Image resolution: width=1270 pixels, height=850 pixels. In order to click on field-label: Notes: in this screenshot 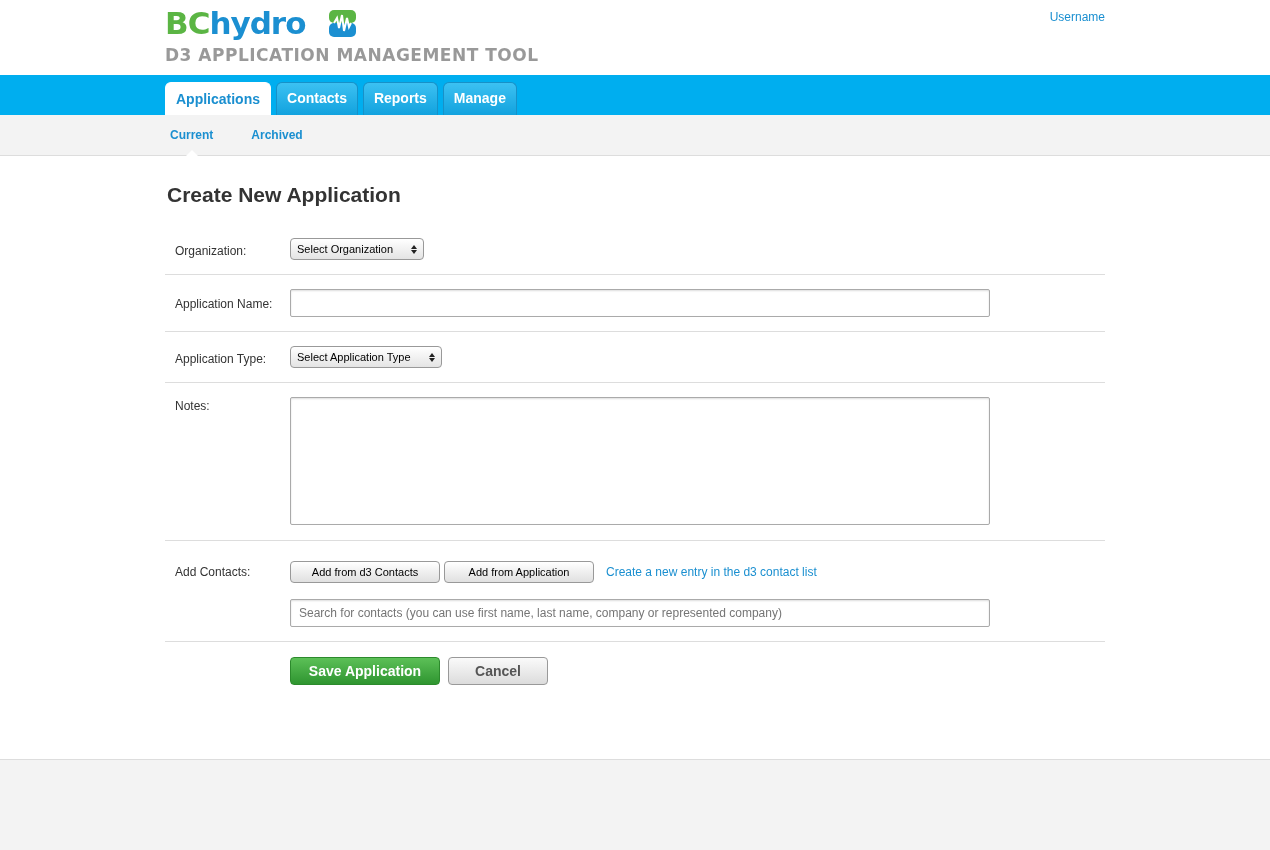, I will do `click(192, 407)`.